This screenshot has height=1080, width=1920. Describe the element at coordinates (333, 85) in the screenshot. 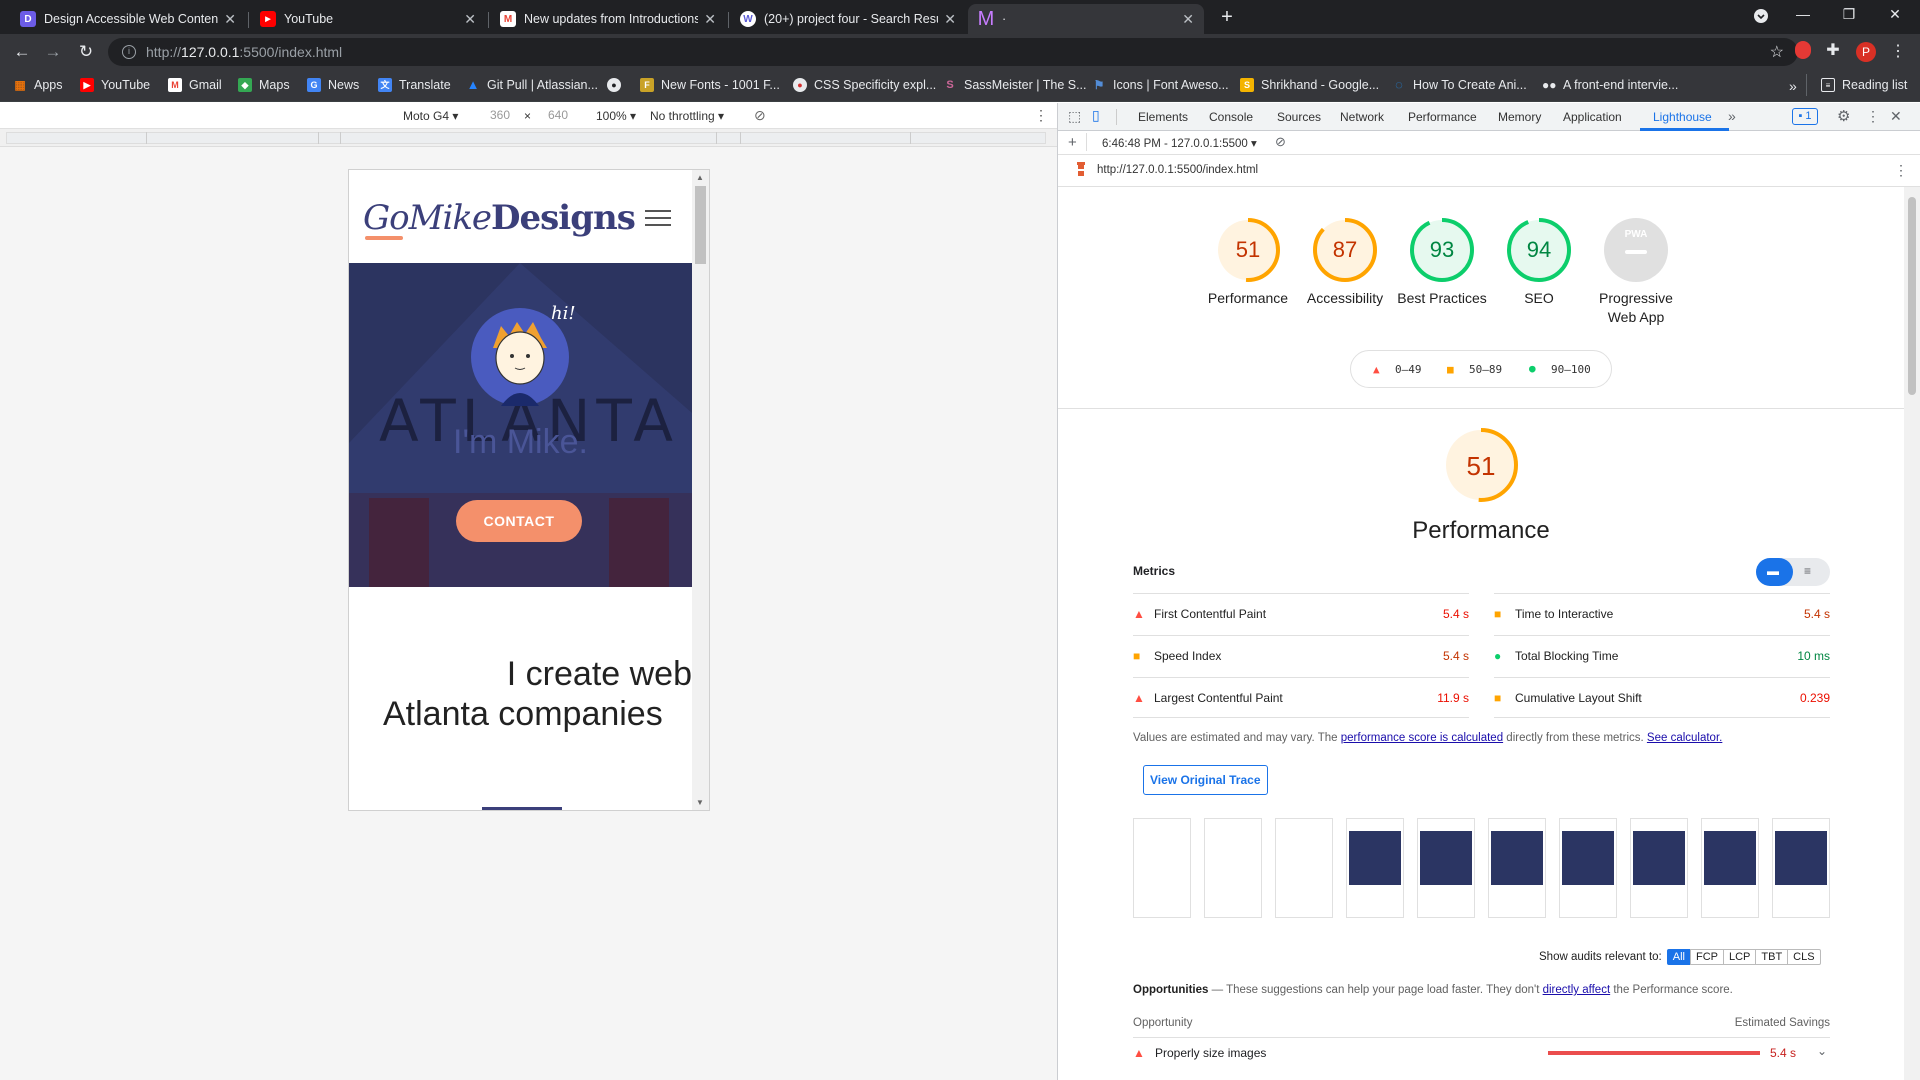

I see `bookmark-news: G News` at that location.